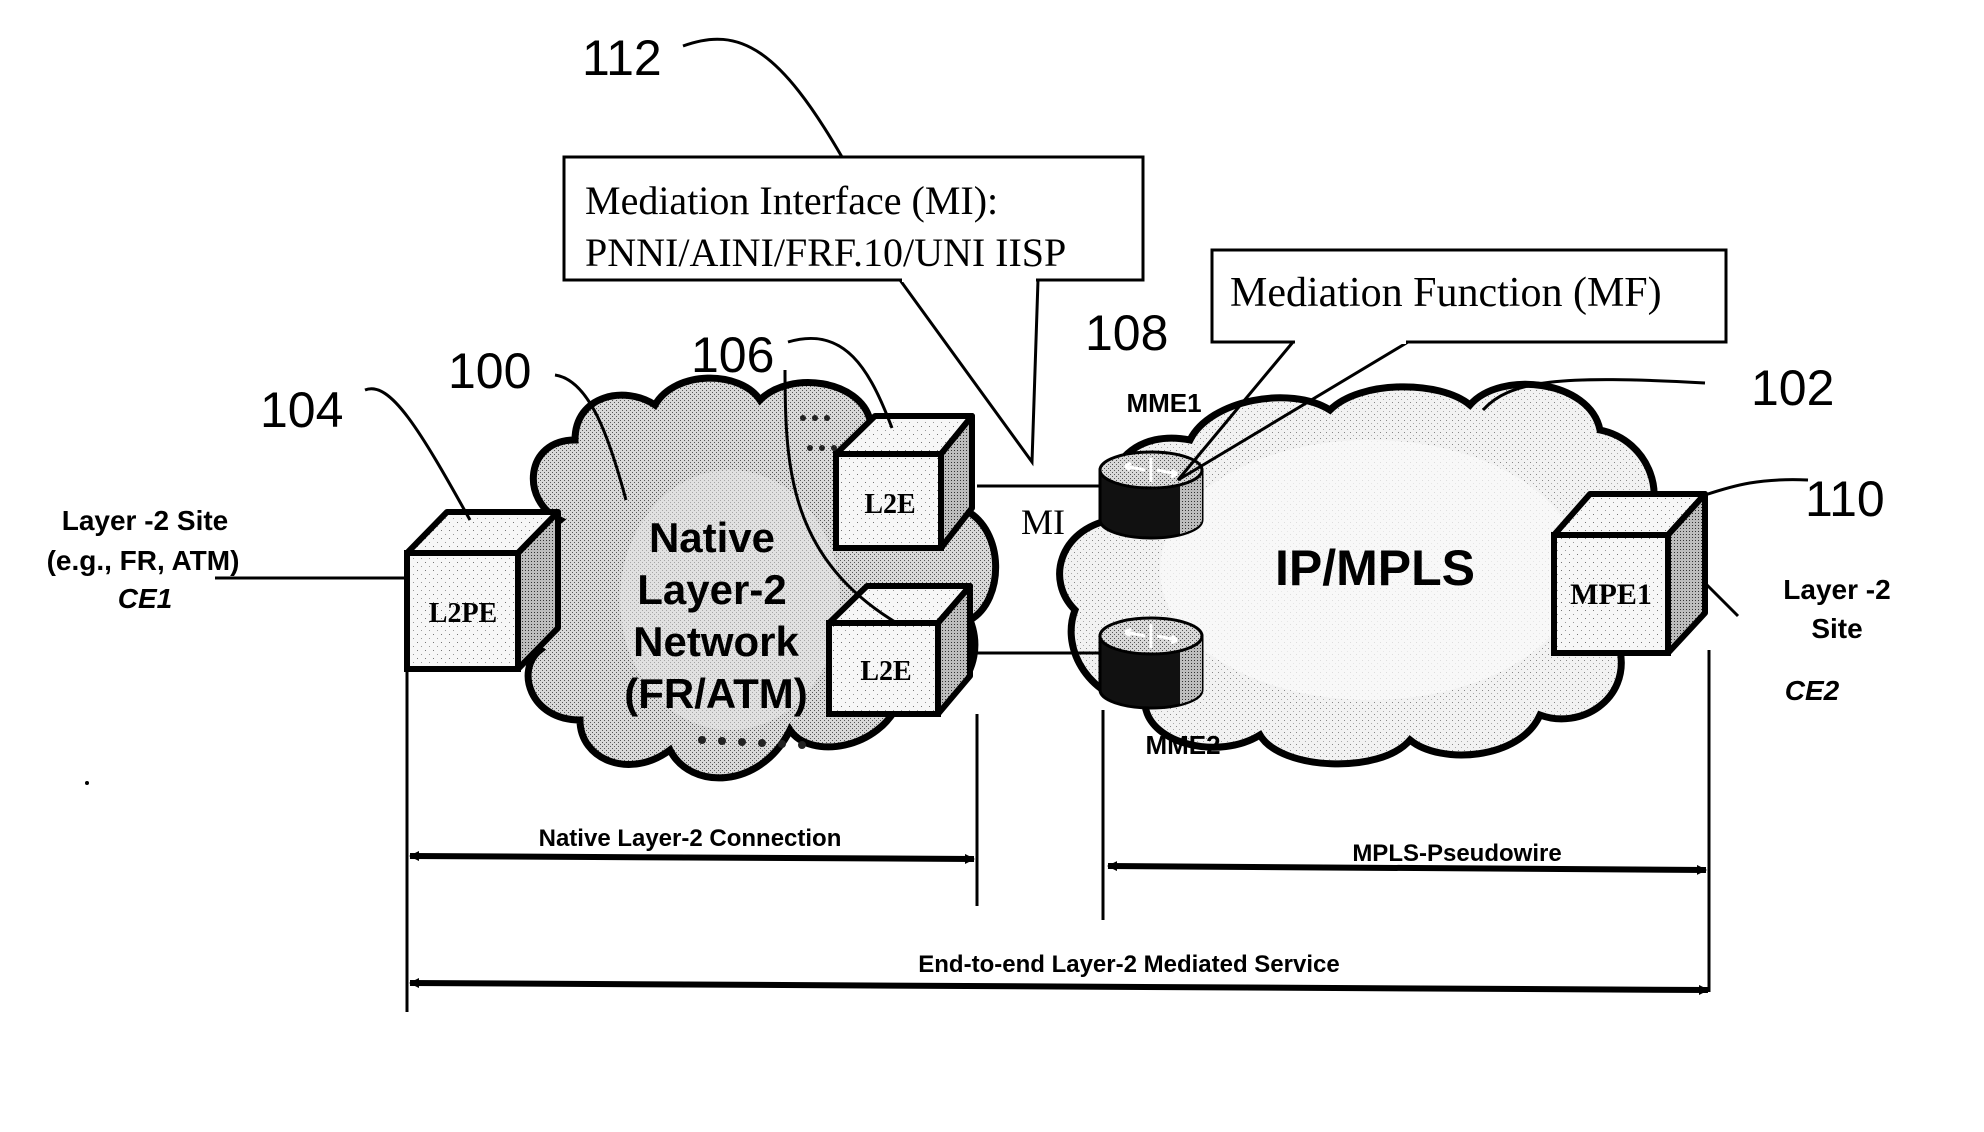 Image resolution: width=1984 pixels, height=1132 pixels. Describe the element at coordinates (1845, 499) in the screenshot. I see `ref-110: 110` at that location.